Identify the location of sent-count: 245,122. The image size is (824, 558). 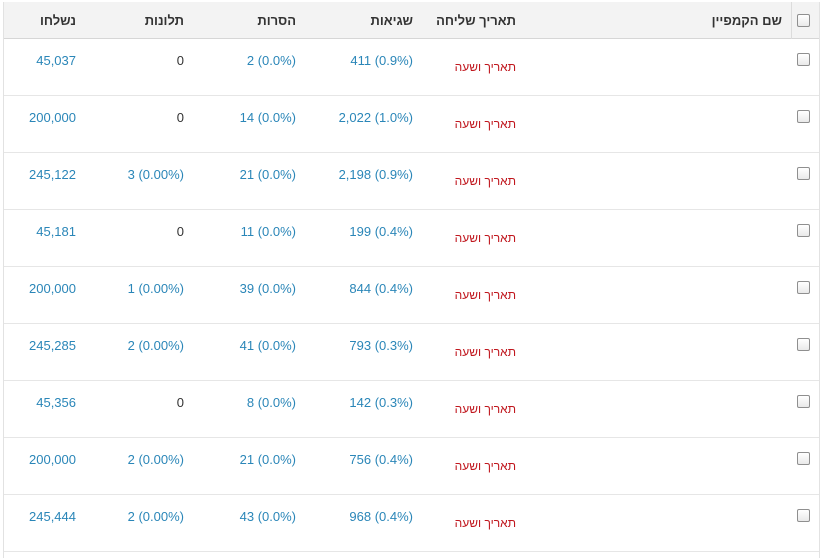
(40, 174).